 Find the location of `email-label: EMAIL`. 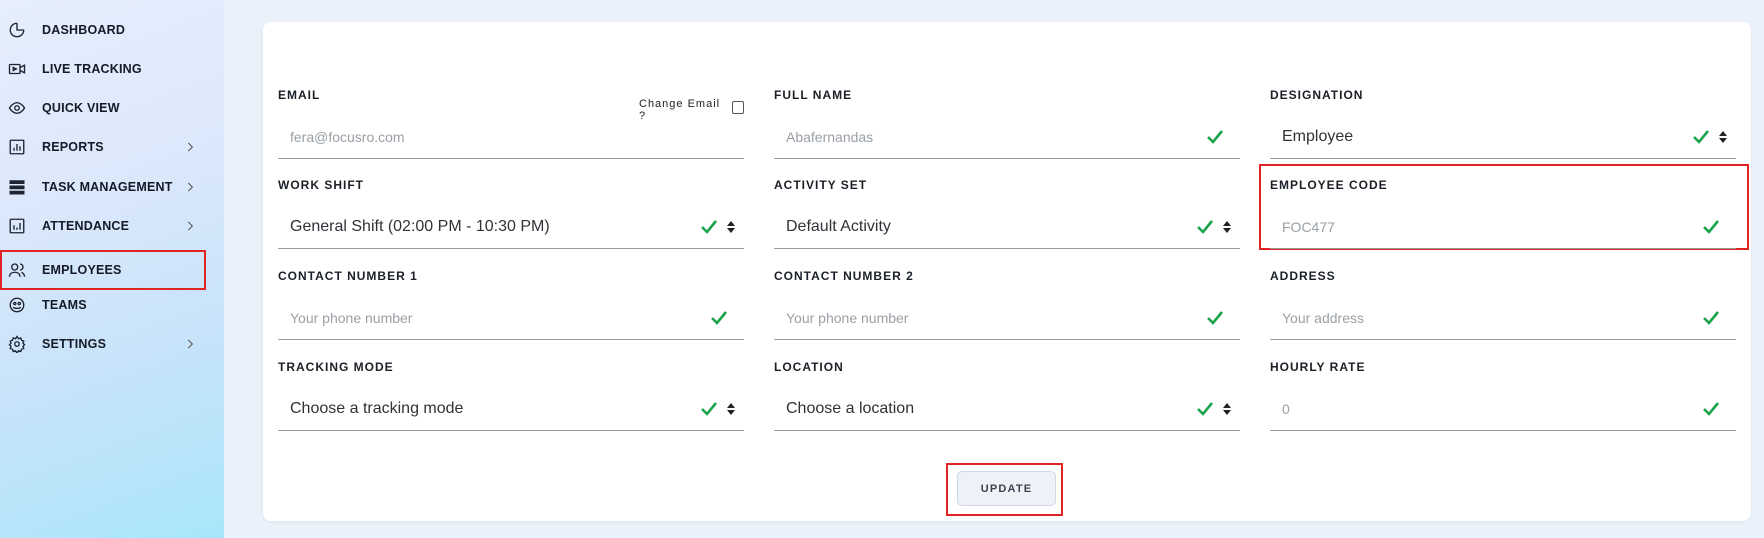

email-label: EMAIL is located at coordinates (299, 95).